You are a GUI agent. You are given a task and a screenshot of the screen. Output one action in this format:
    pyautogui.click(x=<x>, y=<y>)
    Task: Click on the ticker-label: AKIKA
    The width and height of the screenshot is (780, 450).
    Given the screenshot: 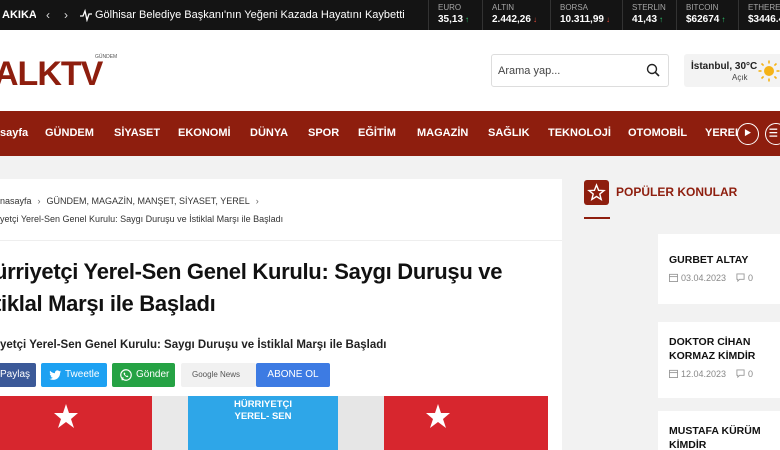 What is the action you would take?
    pyautogui.click(x=19, y=15)
    